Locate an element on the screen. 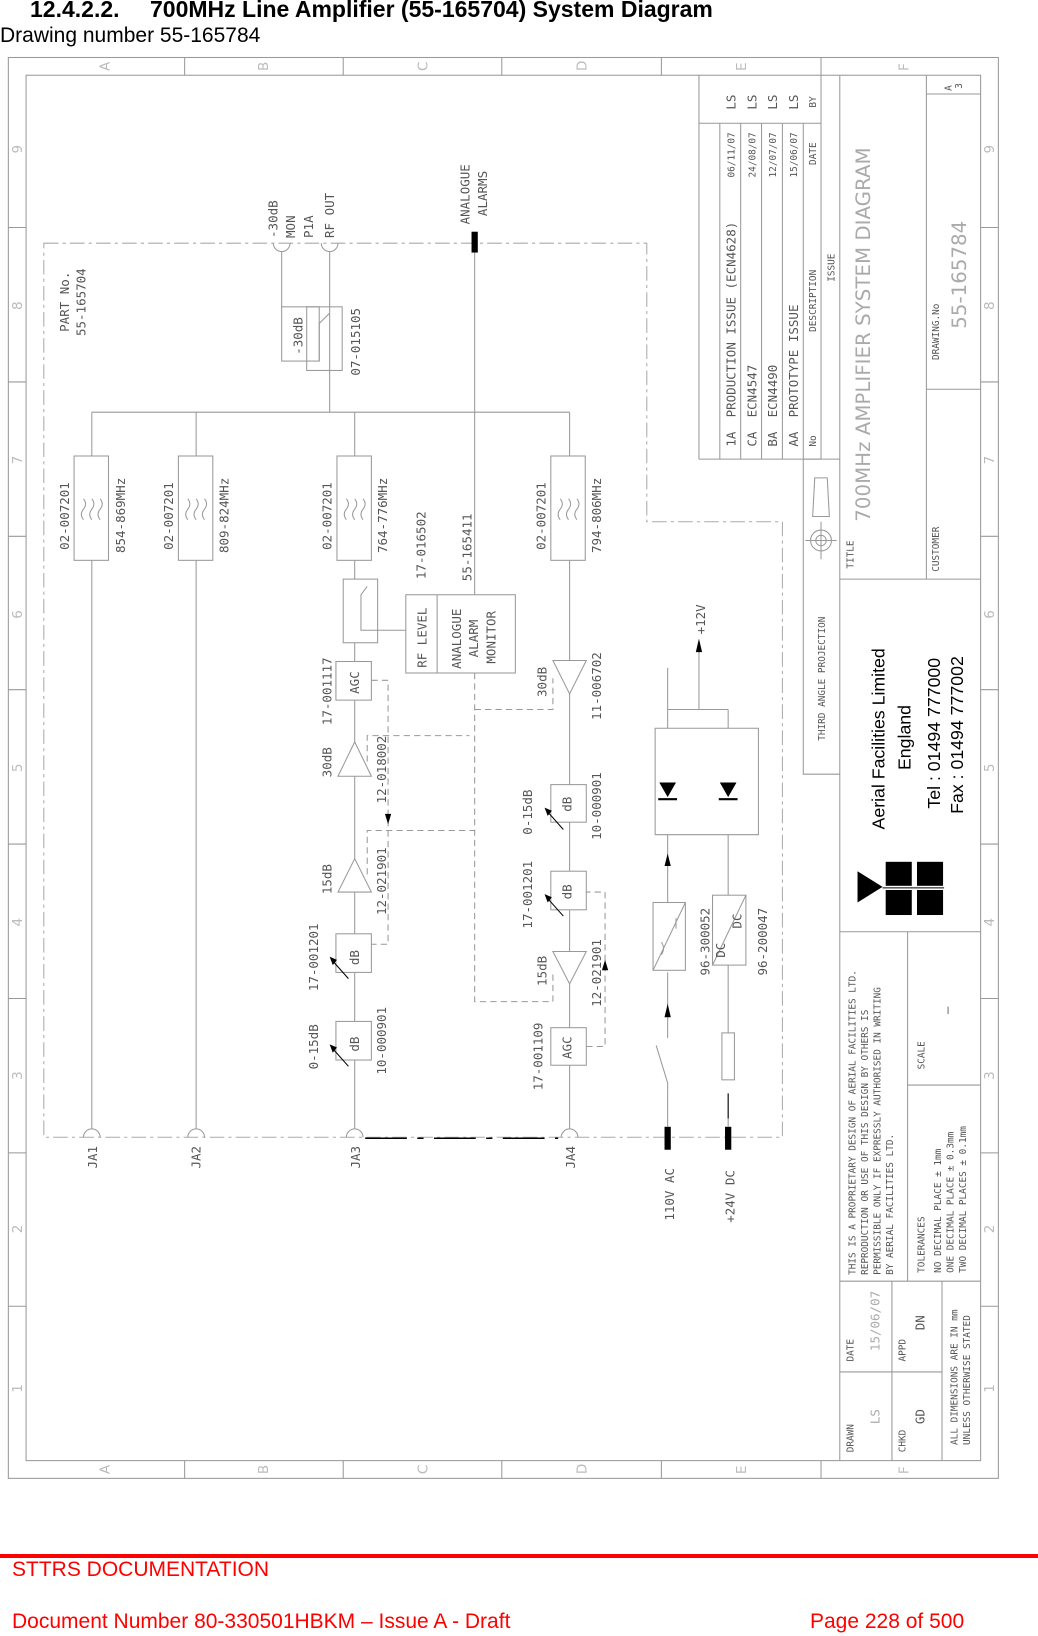 This screenshot has width=1038, height=1636. company-tel: Tel : 01494 777000 is located at coordinates (934, 733).